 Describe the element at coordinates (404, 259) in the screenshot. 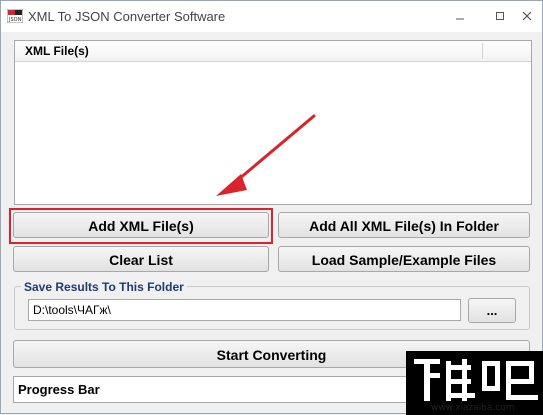

I see `load-sample-files-button: Load Sample/Example Files` at that location.